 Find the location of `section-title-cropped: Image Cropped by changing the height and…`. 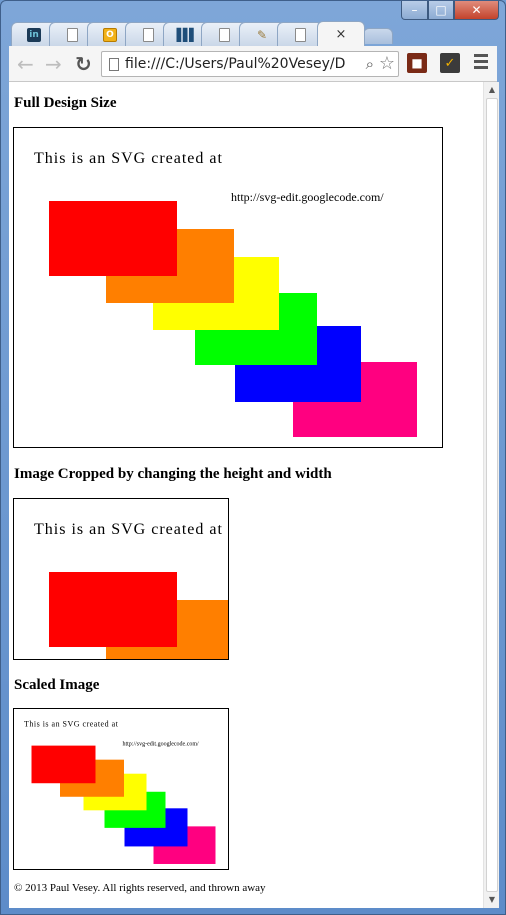

section-title-cropped: Image Cropped by changing the height and… is located at coordinates (173, 474).